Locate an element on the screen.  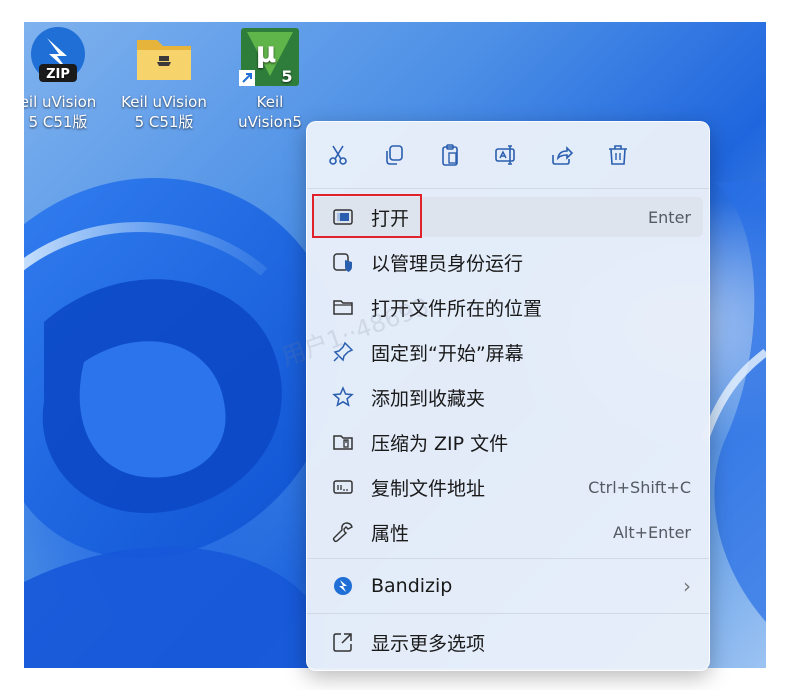
desktop-icon-label-line1: Keil uVision is located at coordinates (164, 102).